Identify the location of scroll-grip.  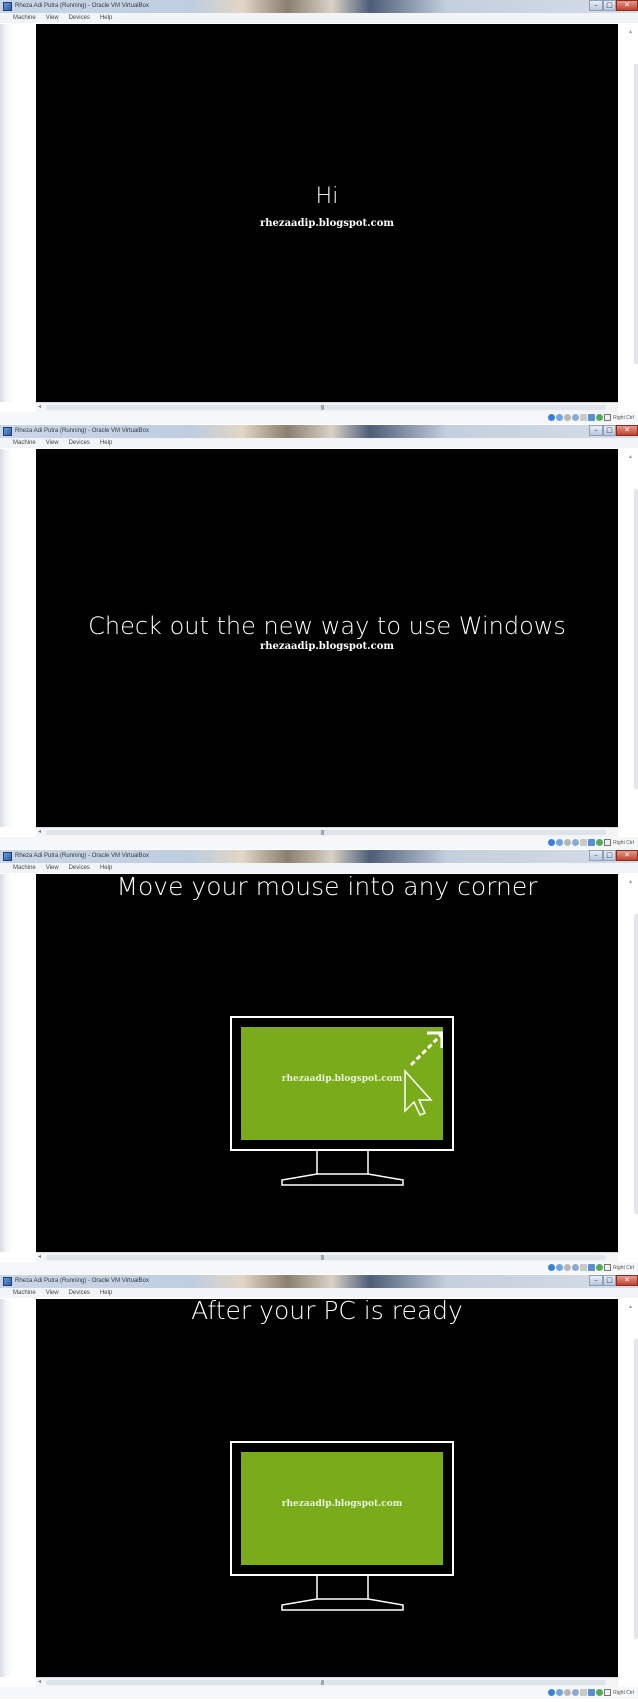
(322, 1257).